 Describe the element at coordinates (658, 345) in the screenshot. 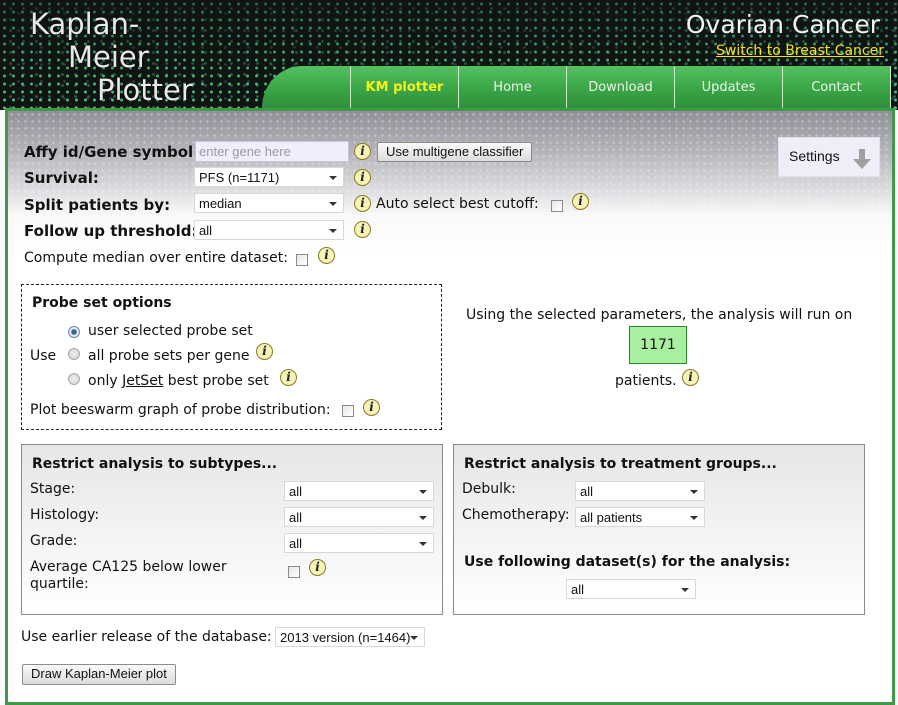

I see `patient-count-badge: 1171` at that location.